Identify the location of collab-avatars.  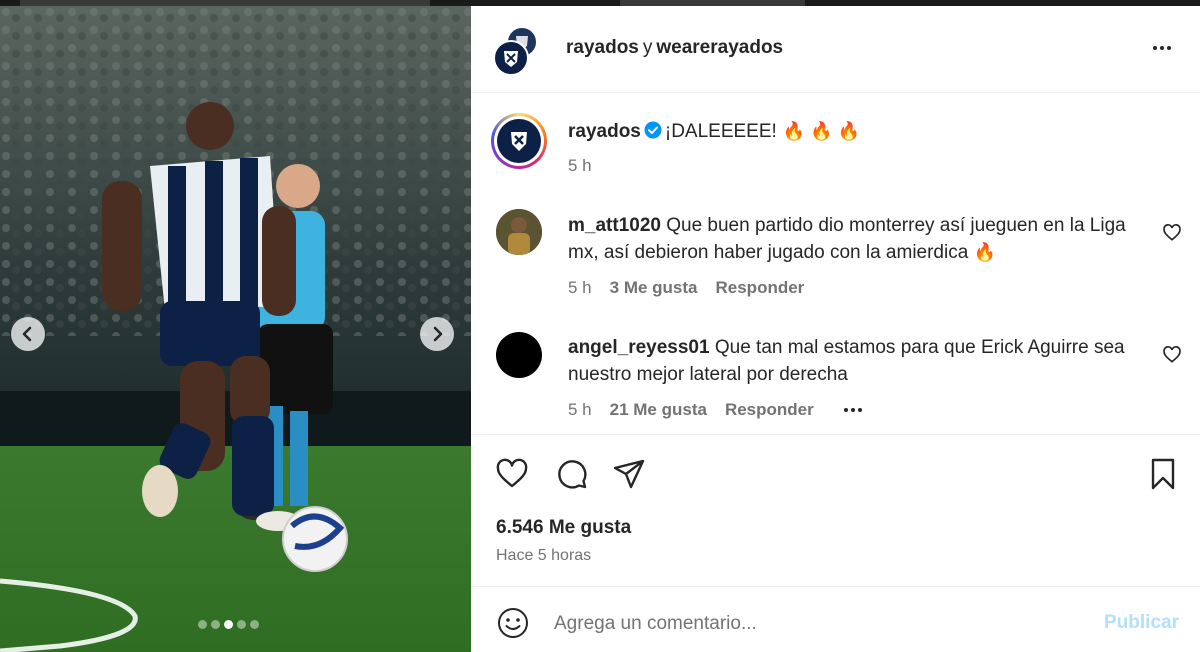
(518, 51).